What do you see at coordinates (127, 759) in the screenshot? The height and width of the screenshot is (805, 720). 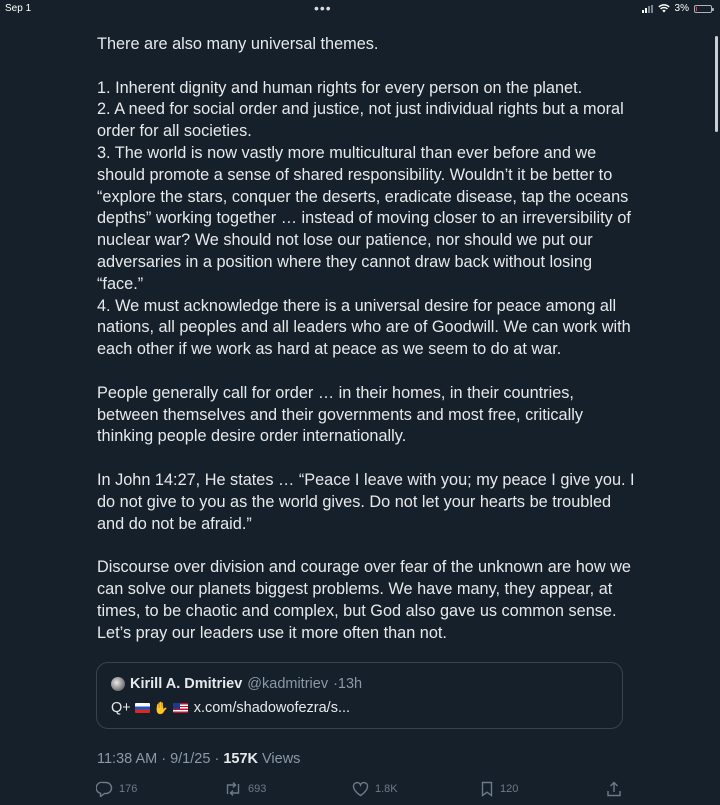 I see `tweet-time: 11:38 AM` at bounding box center [127, 759].